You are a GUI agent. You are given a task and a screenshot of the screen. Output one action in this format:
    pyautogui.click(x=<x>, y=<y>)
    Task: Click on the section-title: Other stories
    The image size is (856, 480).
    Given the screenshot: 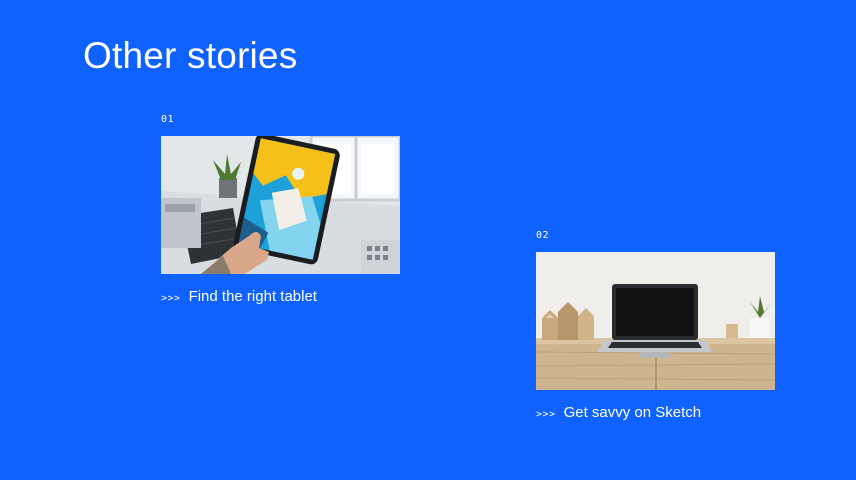 What is the action you would take?
    pyautogui.click(x=190, y=55)
    